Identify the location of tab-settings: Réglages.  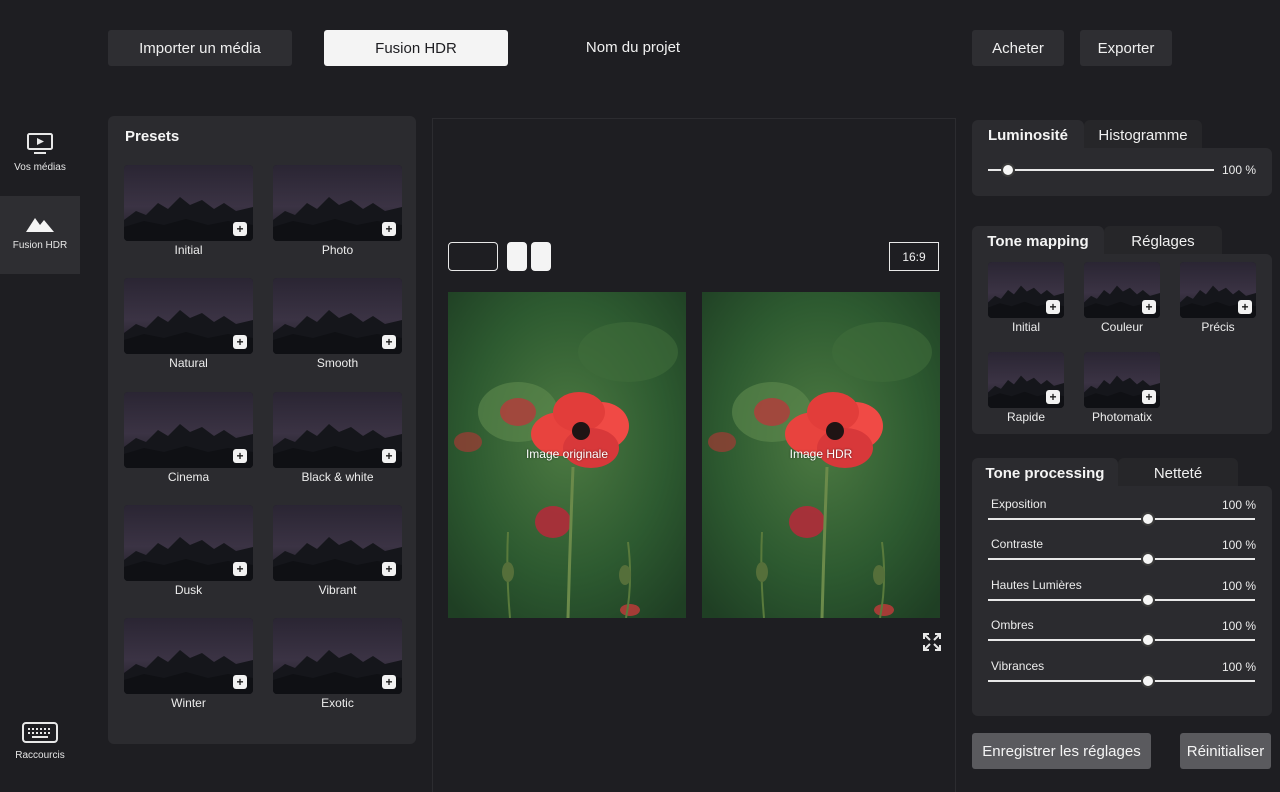
(1163, 241).